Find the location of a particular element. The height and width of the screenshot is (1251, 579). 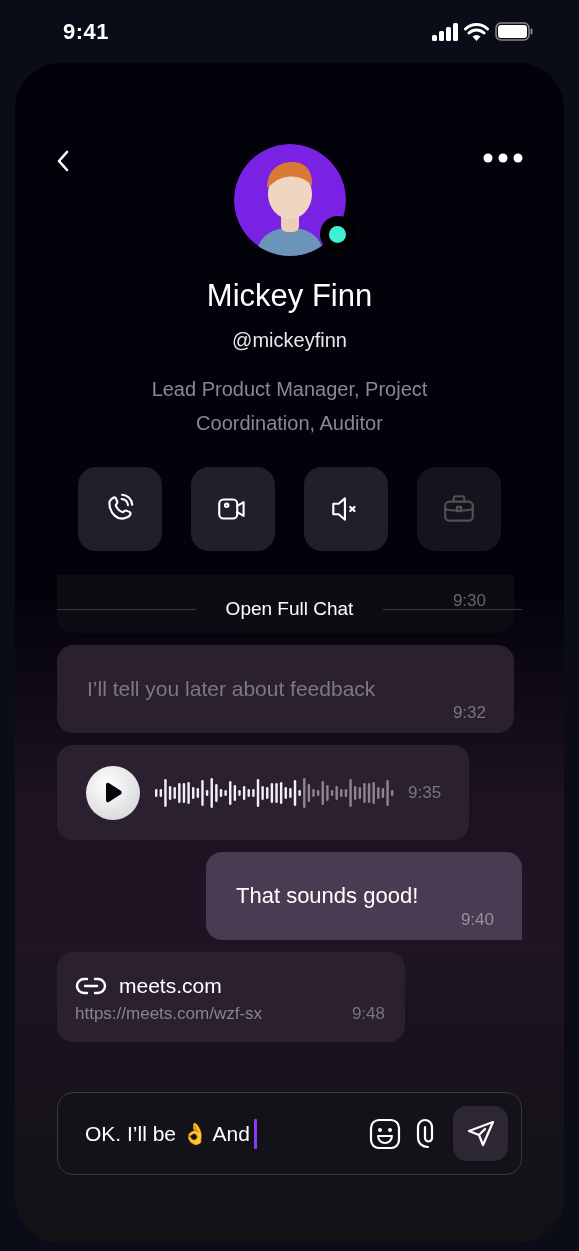

job-title: Lead Product Manager, Project Coordination, Auditor is located at coordinates (289, 406).